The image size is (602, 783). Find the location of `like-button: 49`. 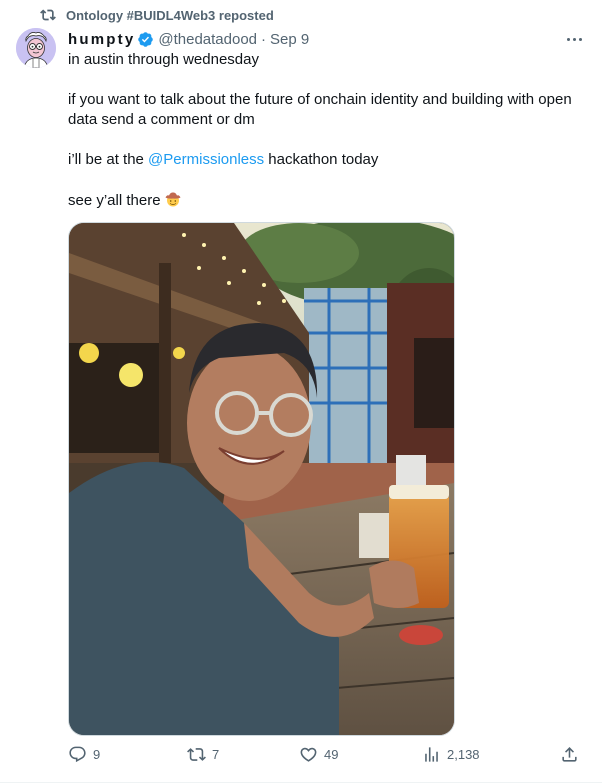

like-button: 49 is located at coordinates (318, 754).